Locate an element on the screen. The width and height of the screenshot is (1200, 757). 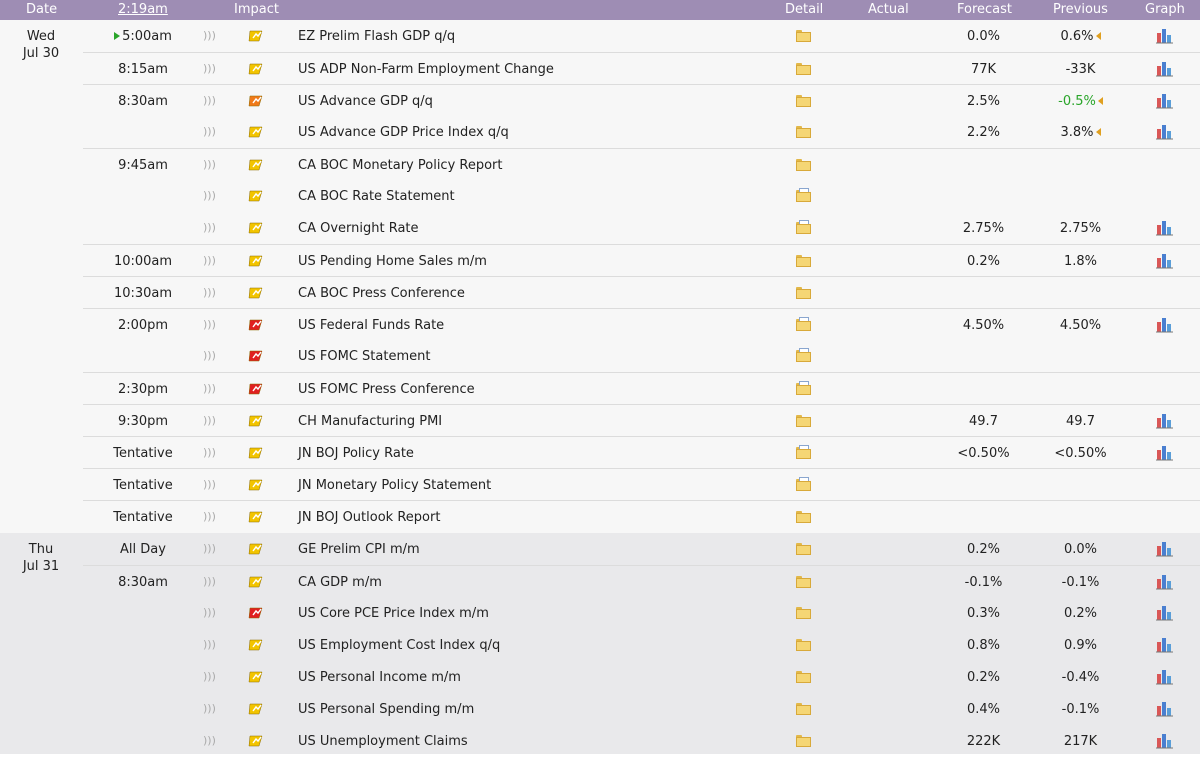
event-name: CA BOC Monetary Policy Report is located at coordinates (400, 165).